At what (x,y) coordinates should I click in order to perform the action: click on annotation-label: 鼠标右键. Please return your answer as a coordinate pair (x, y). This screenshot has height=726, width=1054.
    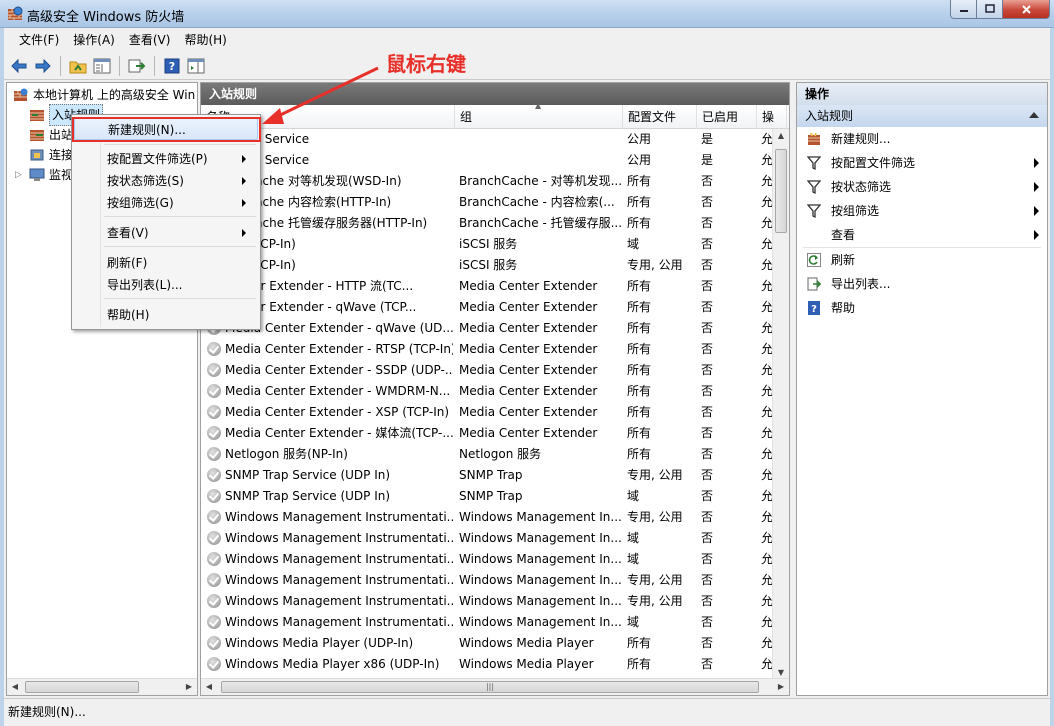
    Looking at the image, I should click on (426, 64).